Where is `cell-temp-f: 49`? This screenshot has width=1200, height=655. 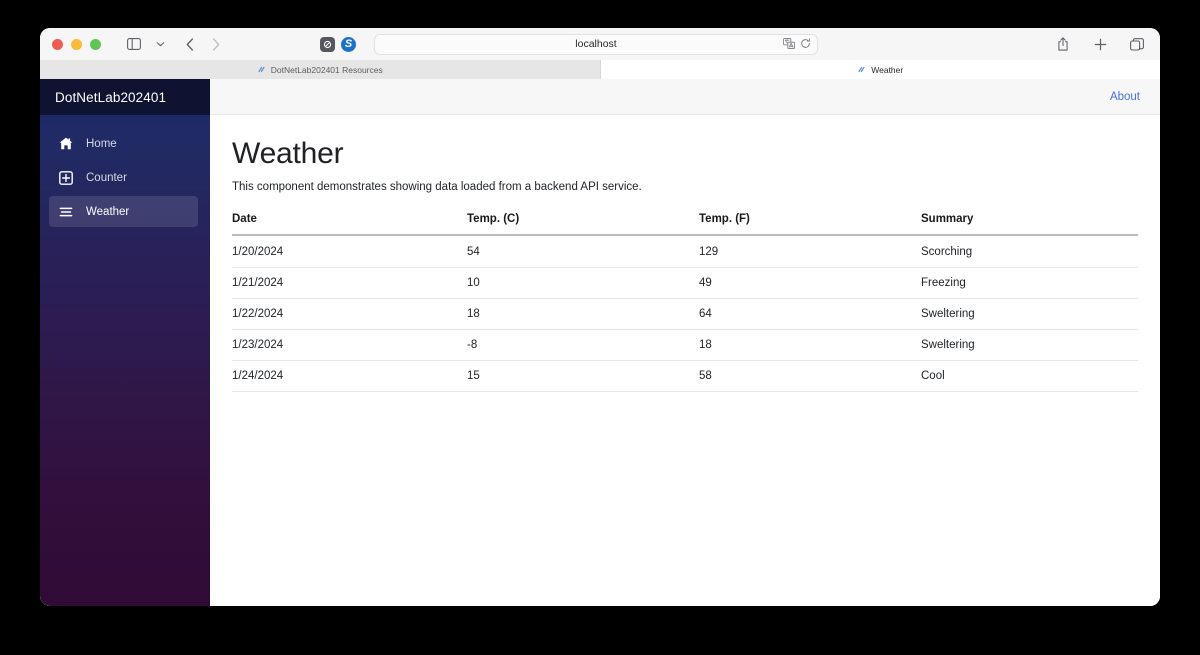 cell-temp-f: 49 is located at coordinates (810, 283).